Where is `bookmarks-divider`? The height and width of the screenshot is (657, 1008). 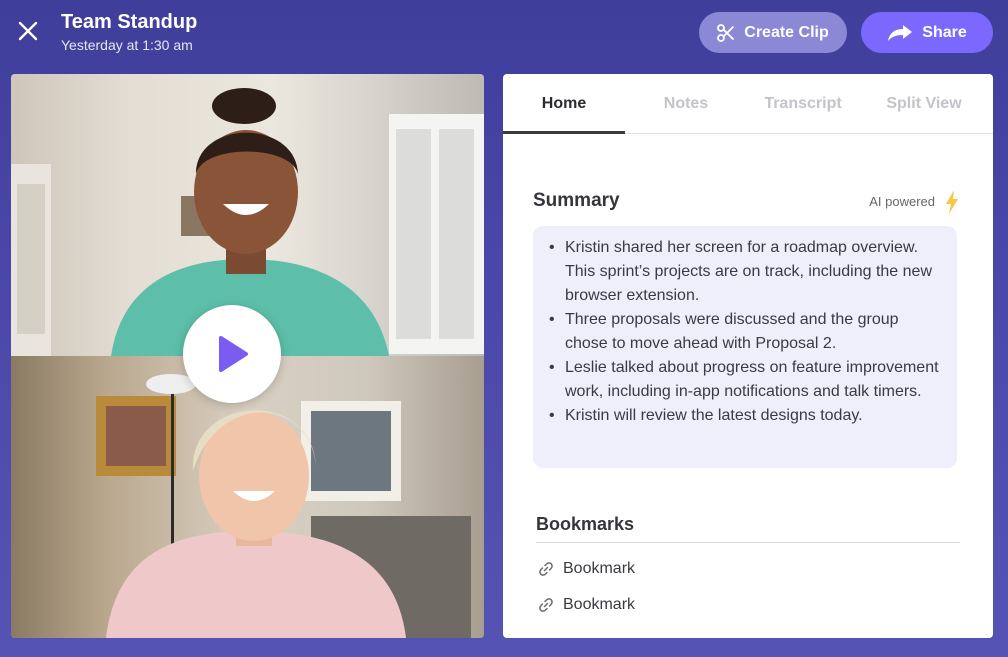 bookmarks-divider is located at coordinates (748, 542).